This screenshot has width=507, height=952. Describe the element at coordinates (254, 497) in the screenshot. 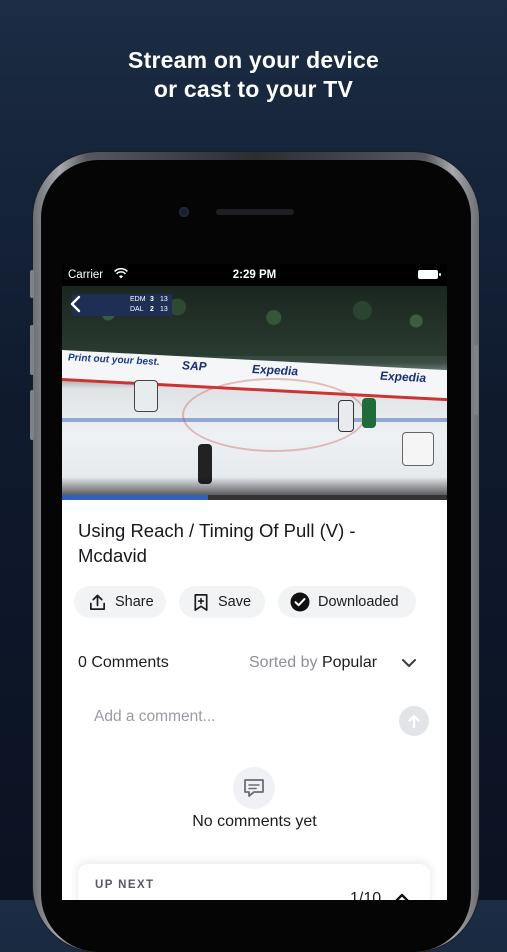

I see `video-progress-bar` at that location.